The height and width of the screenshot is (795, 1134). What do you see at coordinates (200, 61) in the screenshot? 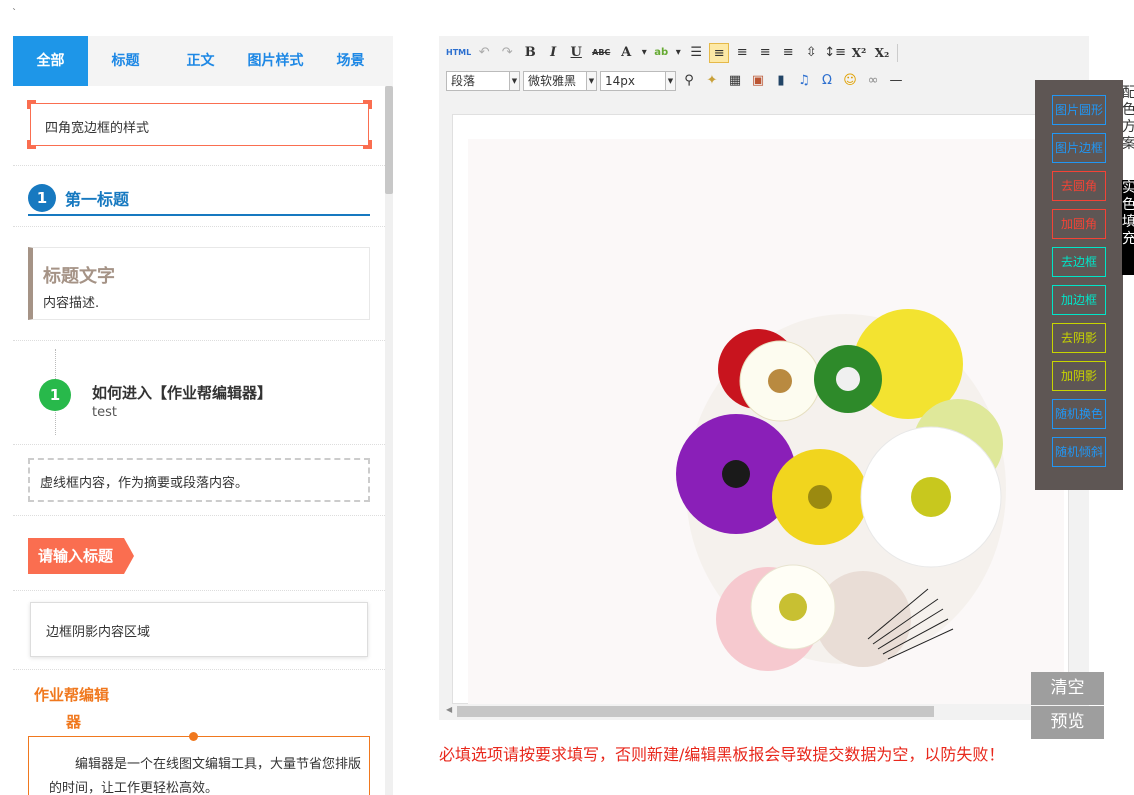
I see `tab-body: 正文` at bounding box center [200, 61].